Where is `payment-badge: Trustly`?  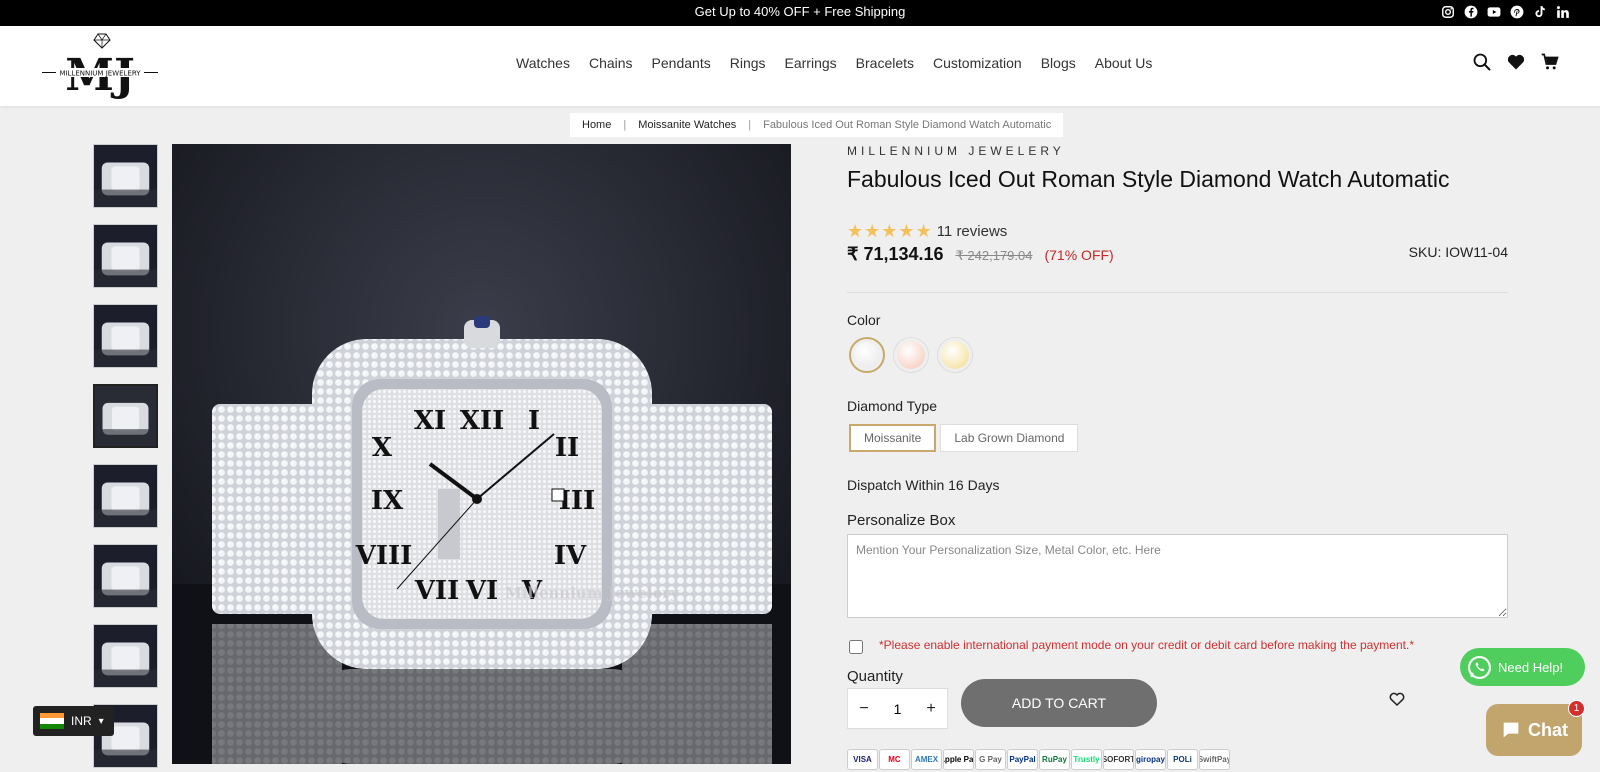
payment-badge: Trustly is located at coordinates (1086, 759).